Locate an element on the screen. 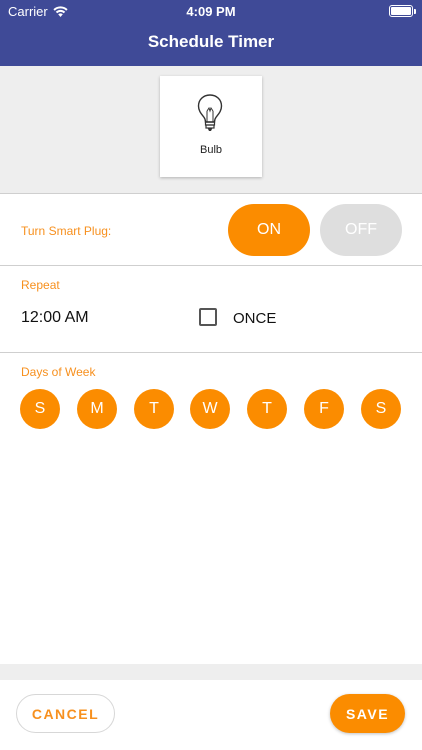 This screenshot has width=422, height=750. lightbulb-icon is located at coordinates (210, 112).